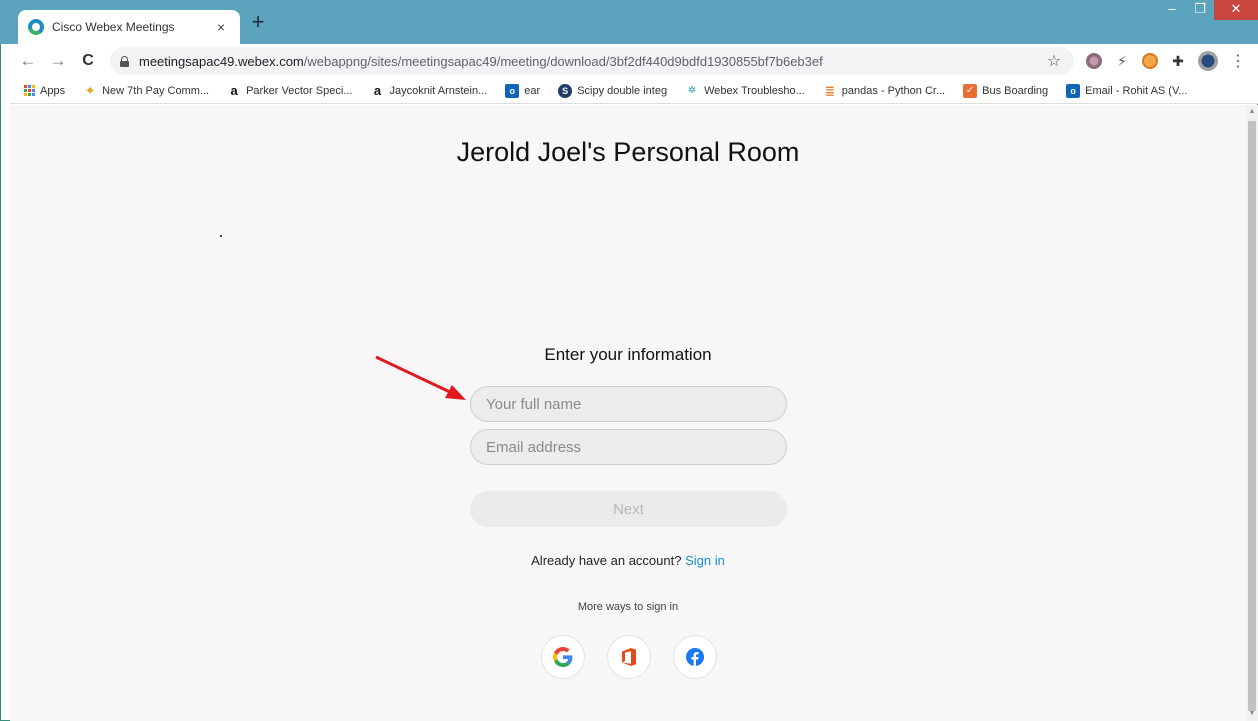  I want to click on page-title: Jerold Joel's Personal Room, so click(628, 152).